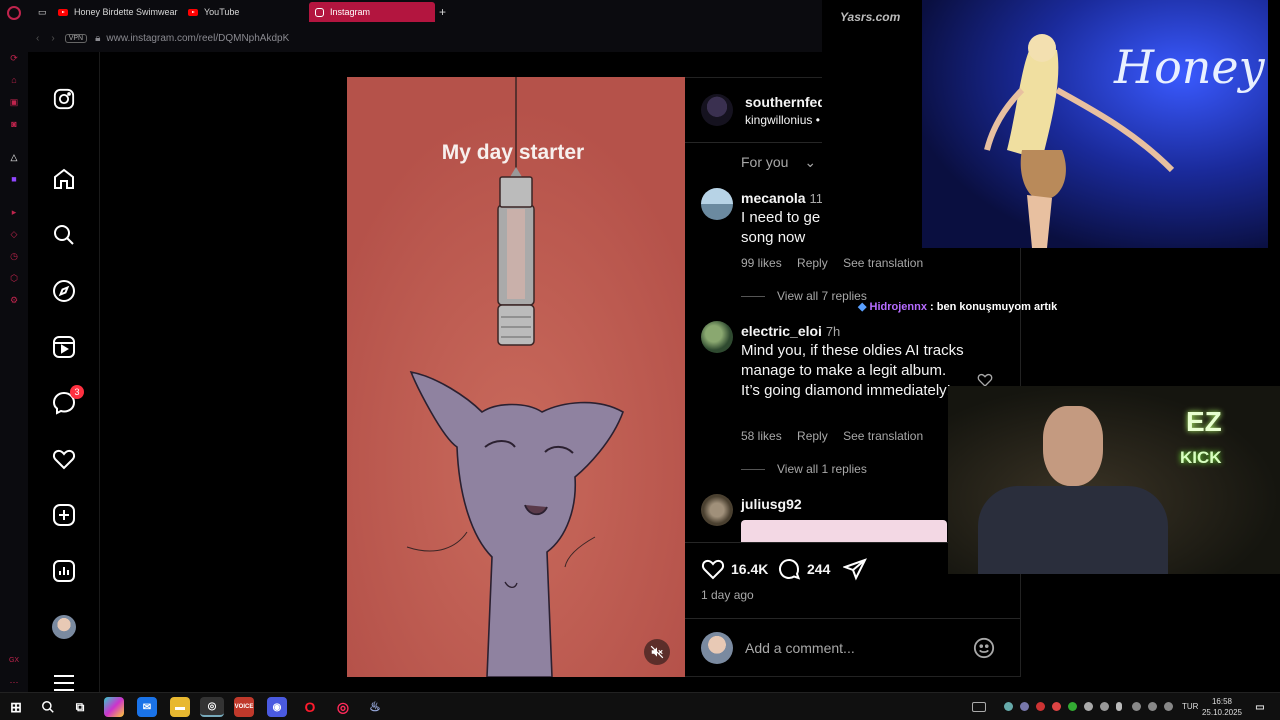 The image size is (1280, 720). What do you see at coordinates (98, 38) in the screenshot?
I see `lock-icon: 🔒︎` at bounding box center [98, 38].